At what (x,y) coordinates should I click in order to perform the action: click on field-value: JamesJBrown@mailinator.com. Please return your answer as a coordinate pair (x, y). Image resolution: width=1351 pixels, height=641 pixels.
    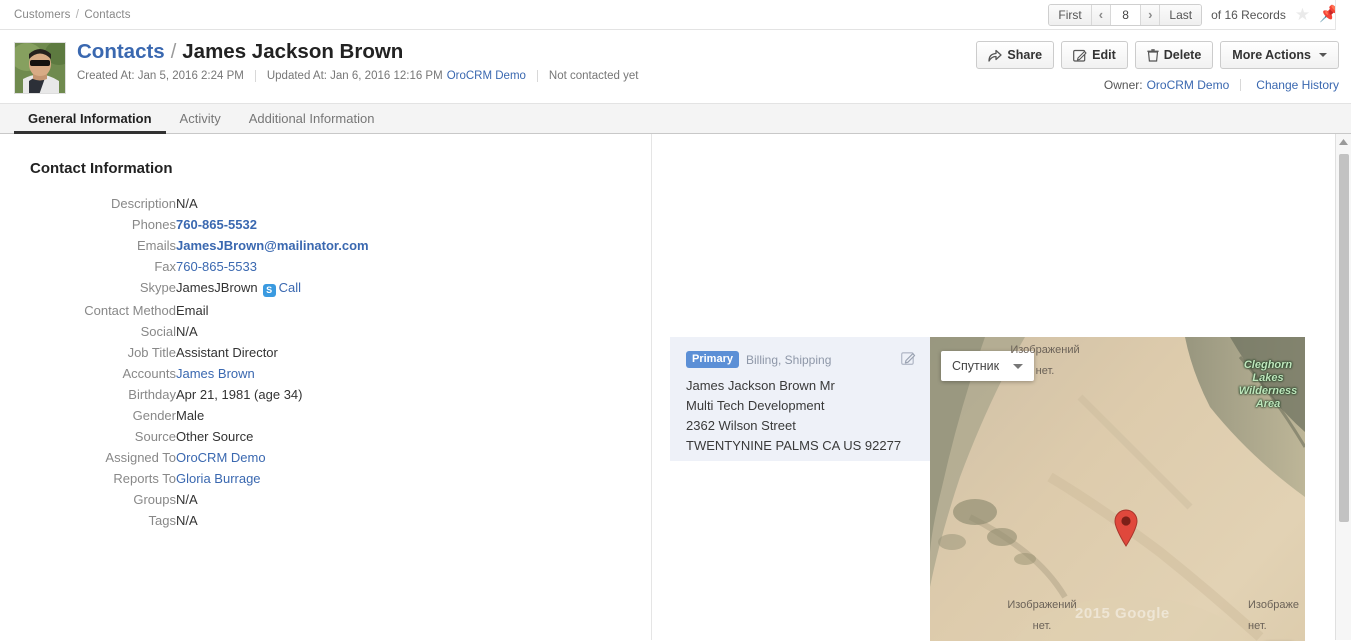
    Looking at the image, I should click on (272, 245).